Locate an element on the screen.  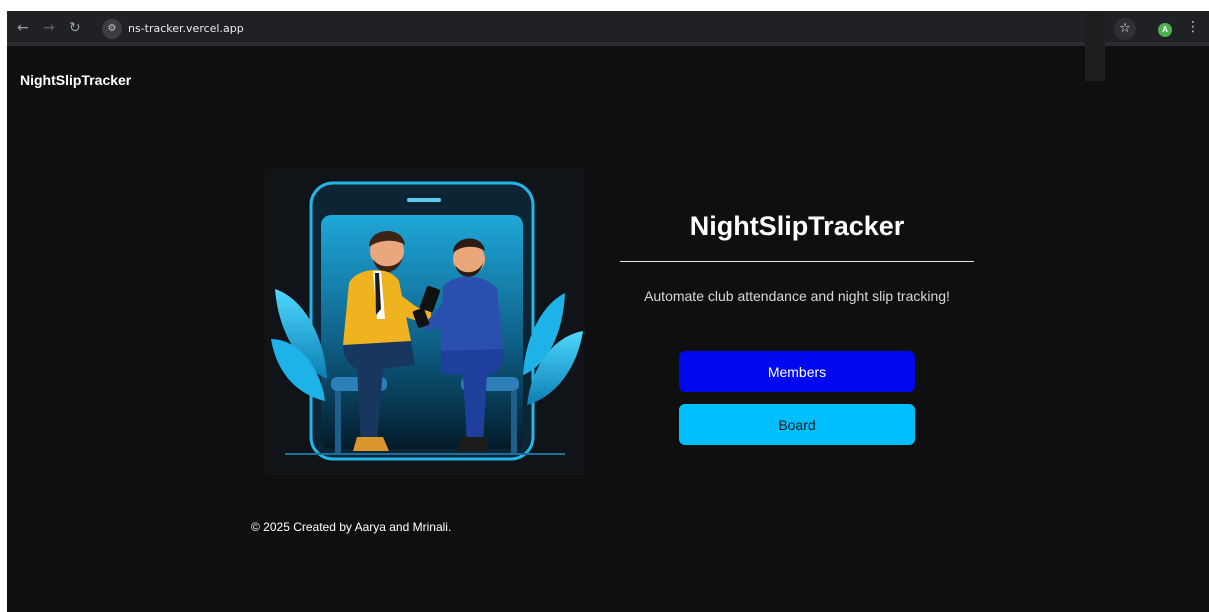
star-icon: ☆ is located at coordinates (1125, 29).